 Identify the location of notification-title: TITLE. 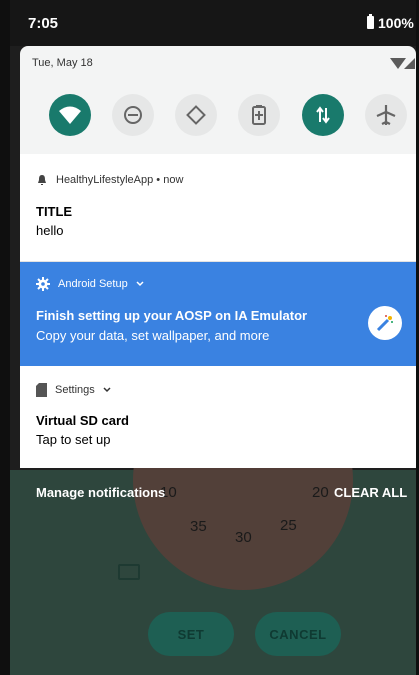
(54, 211).